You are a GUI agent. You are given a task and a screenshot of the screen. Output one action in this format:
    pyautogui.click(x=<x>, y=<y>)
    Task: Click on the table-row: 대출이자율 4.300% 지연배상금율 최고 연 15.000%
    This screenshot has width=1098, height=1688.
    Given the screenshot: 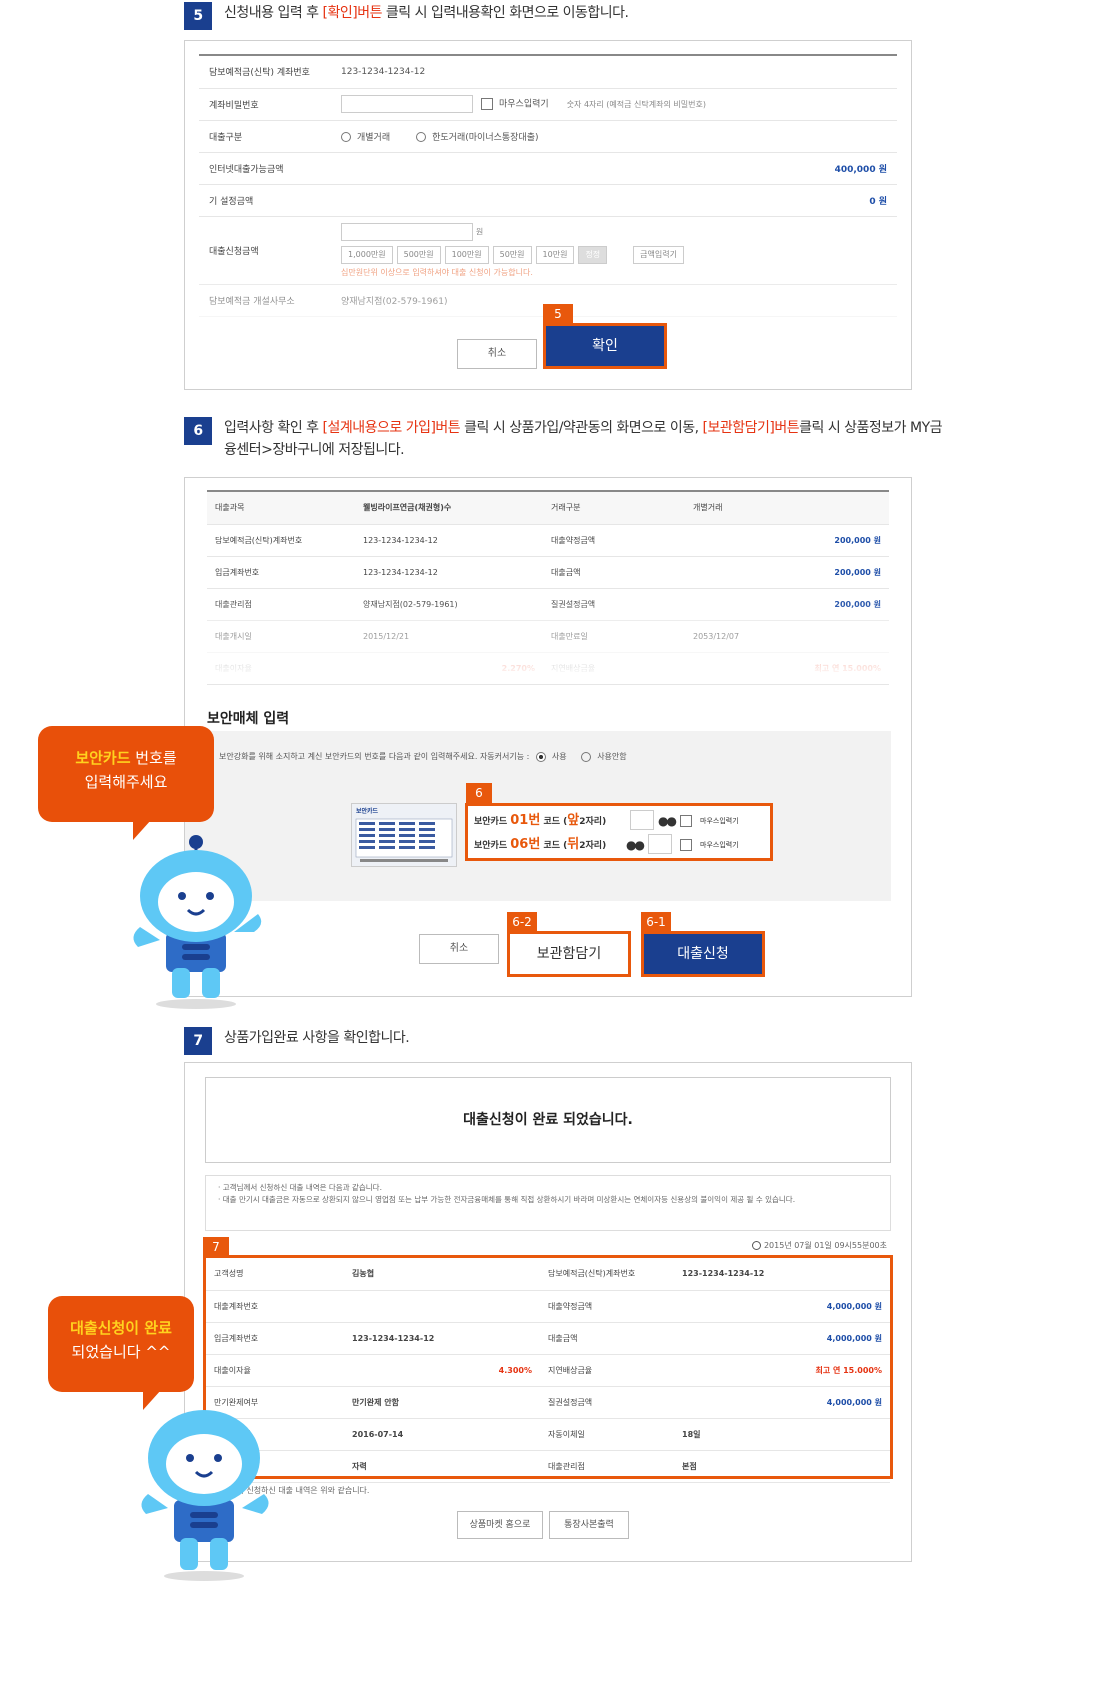 What is the action you would take?
    pyautogui.click(x=548, y=1370)
    